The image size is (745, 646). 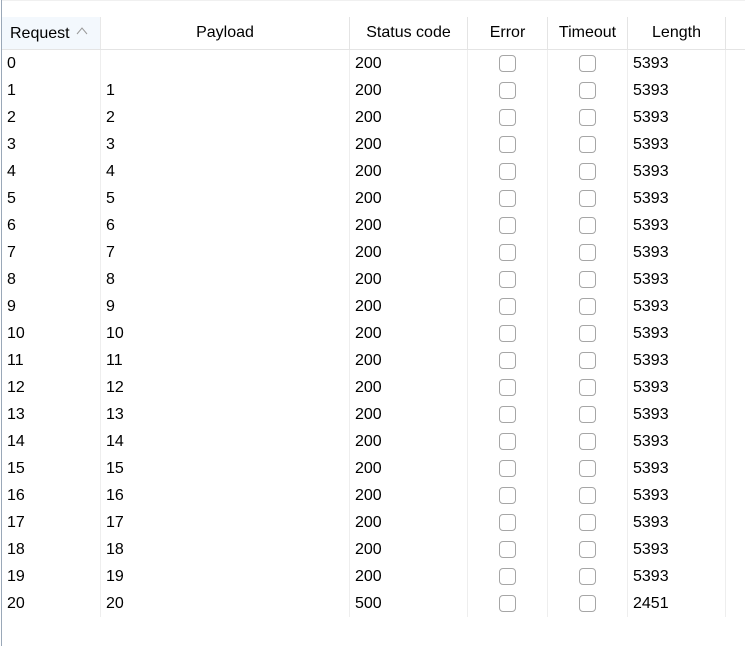 I want to click on table-row: 14 14 200 5393, so click(x=373, y=441).